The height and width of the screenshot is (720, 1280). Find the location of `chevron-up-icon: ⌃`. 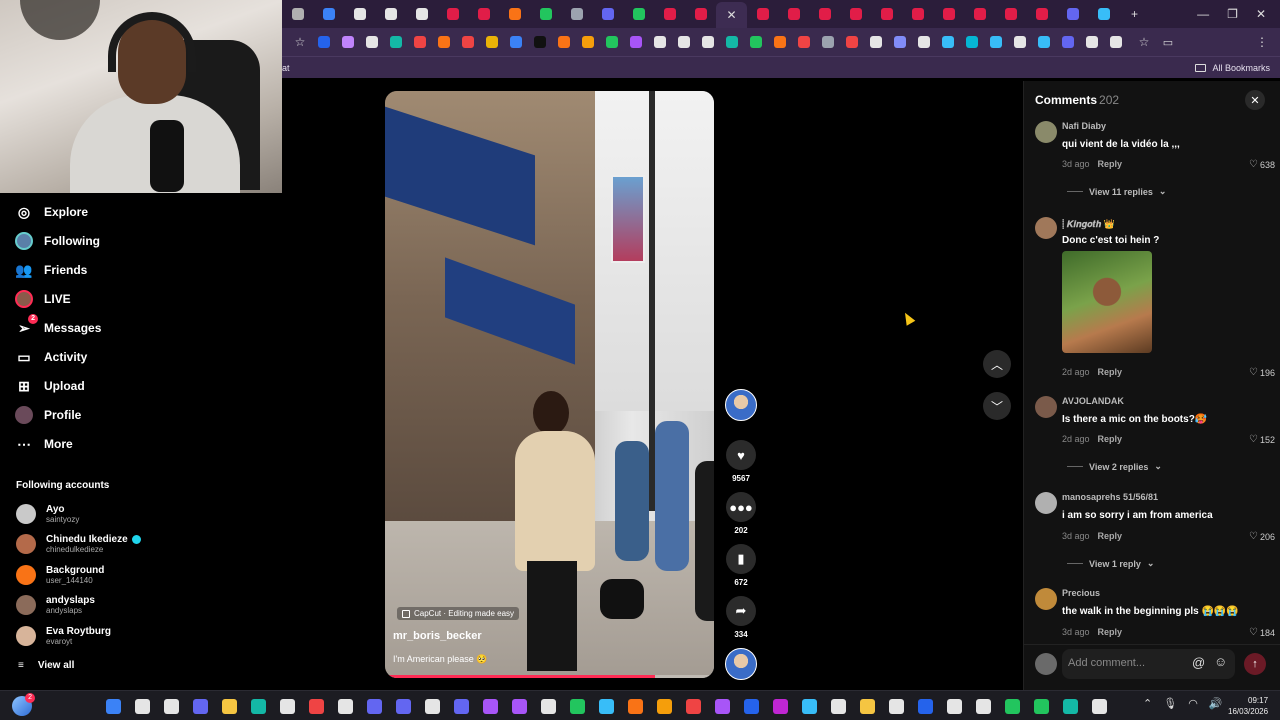

chevron-up-icon: ⌃ is located at coordinates (1147, 703).